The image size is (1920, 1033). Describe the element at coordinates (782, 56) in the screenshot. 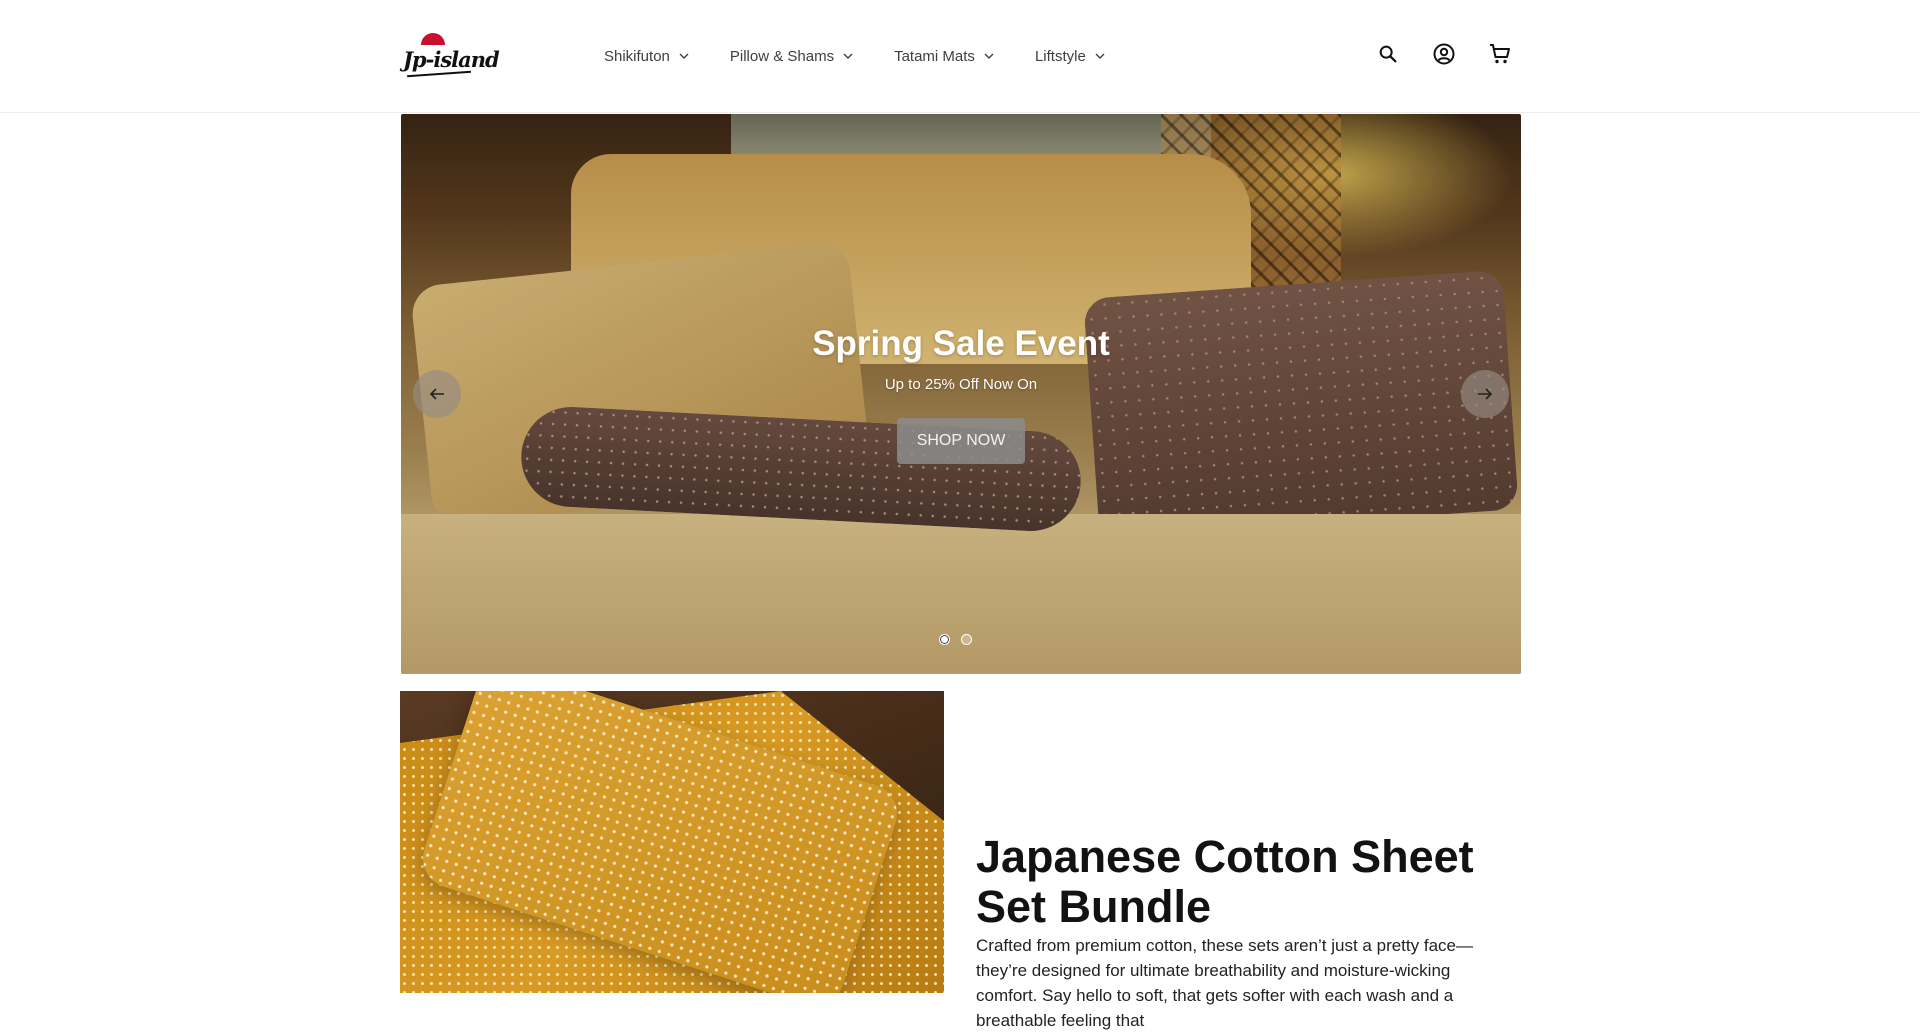

I see `nav-item-label: Pillow & Shams` at that location.